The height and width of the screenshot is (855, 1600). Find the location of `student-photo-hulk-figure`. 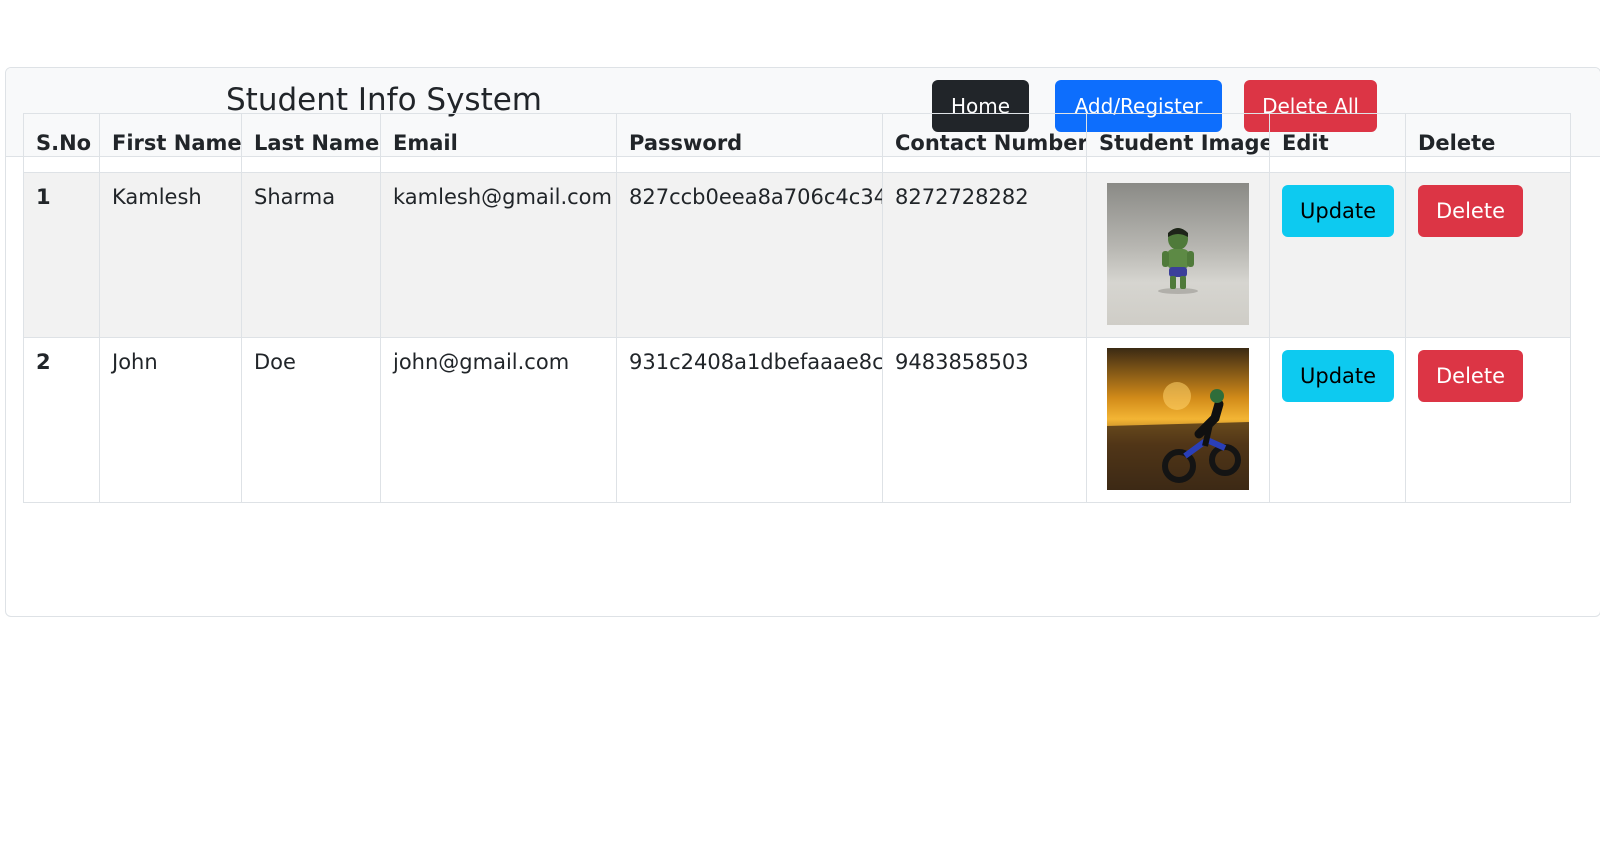

student-photo-hulk-figure is located at coordinates (1178, 254).